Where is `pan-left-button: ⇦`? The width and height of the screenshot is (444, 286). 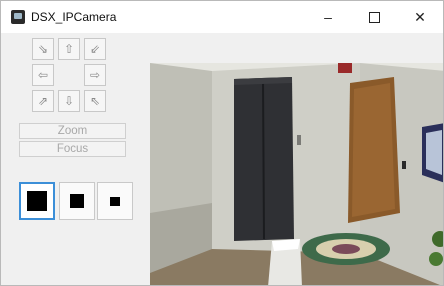
pan-left-button: ⇦ is located at coordinates (43, 75).